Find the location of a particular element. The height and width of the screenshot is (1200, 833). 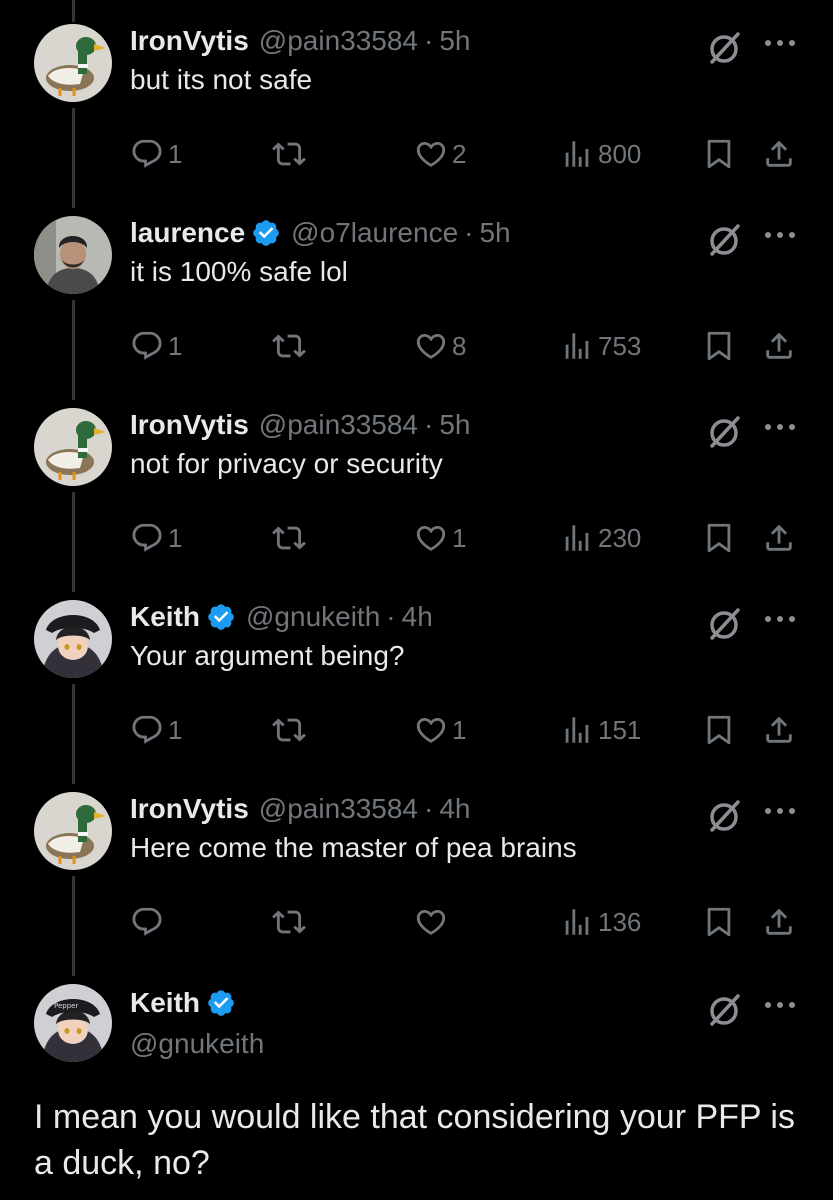

view-count: 753 is located at coordinates (620, 345).